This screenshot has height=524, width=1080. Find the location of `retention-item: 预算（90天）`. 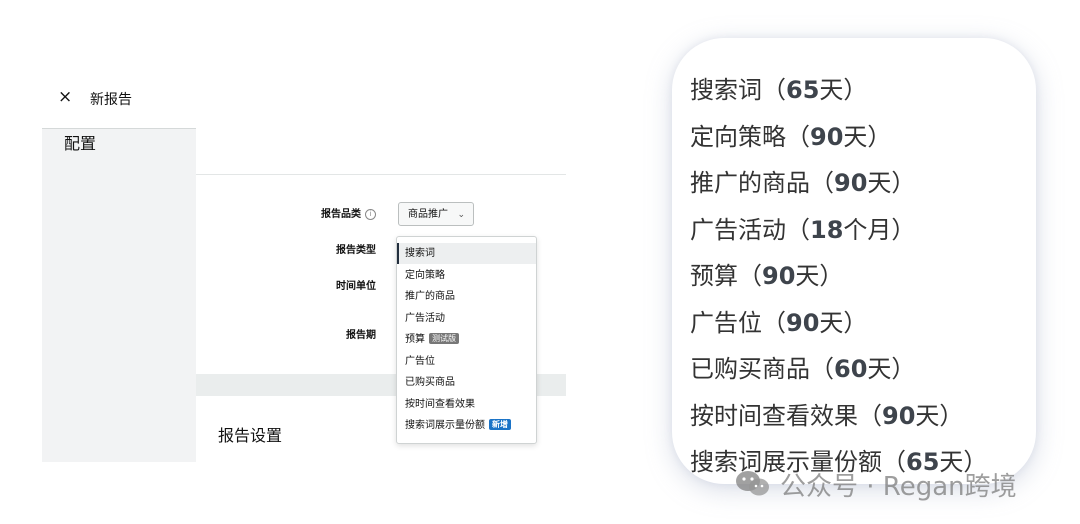

retention-item: 预算（90天） is located at coordinates (766, 273).